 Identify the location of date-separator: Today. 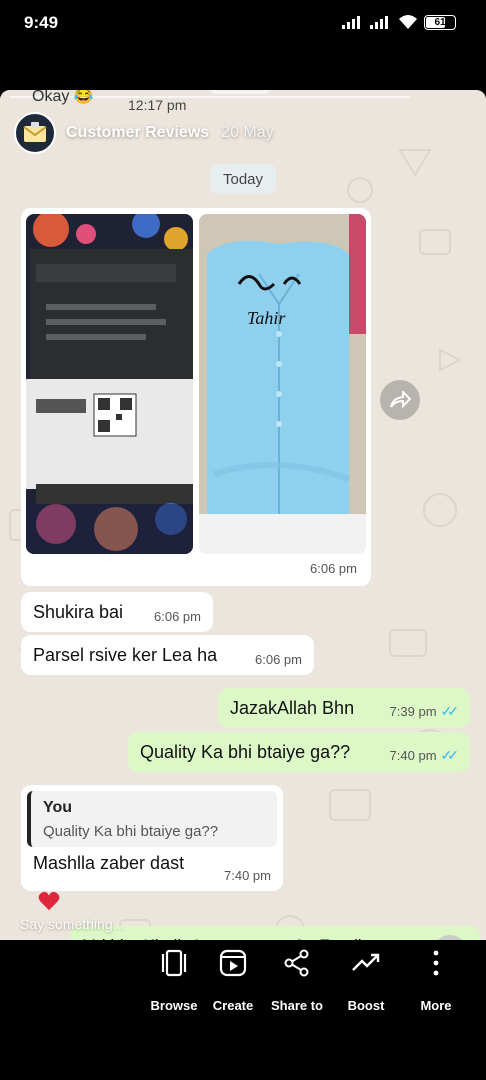
(243, 179).